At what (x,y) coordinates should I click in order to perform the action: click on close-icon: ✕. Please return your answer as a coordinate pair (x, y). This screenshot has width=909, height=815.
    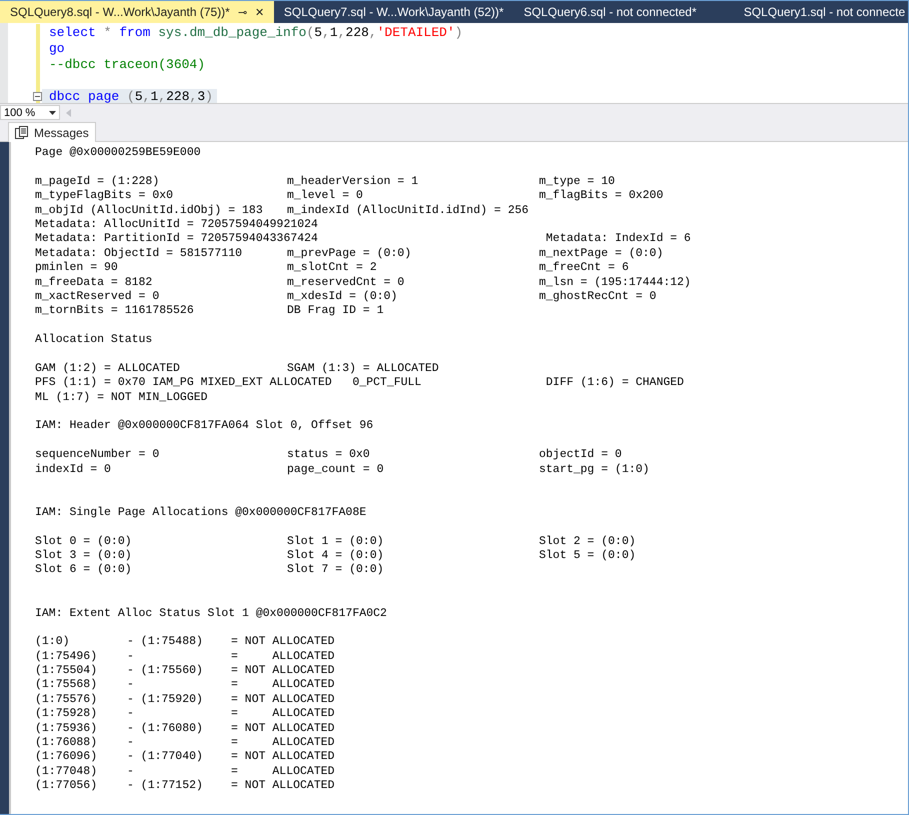
    Looking at the image, I should click on (259, 12).